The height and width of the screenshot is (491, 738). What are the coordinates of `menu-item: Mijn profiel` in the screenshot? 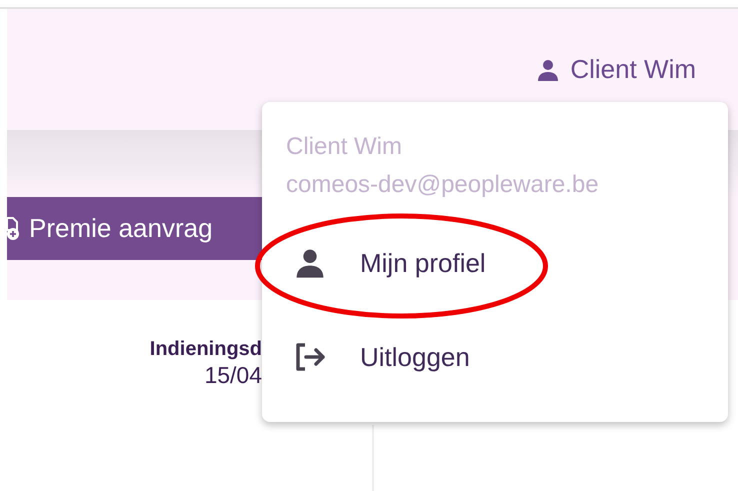 It's located at (495, 263).